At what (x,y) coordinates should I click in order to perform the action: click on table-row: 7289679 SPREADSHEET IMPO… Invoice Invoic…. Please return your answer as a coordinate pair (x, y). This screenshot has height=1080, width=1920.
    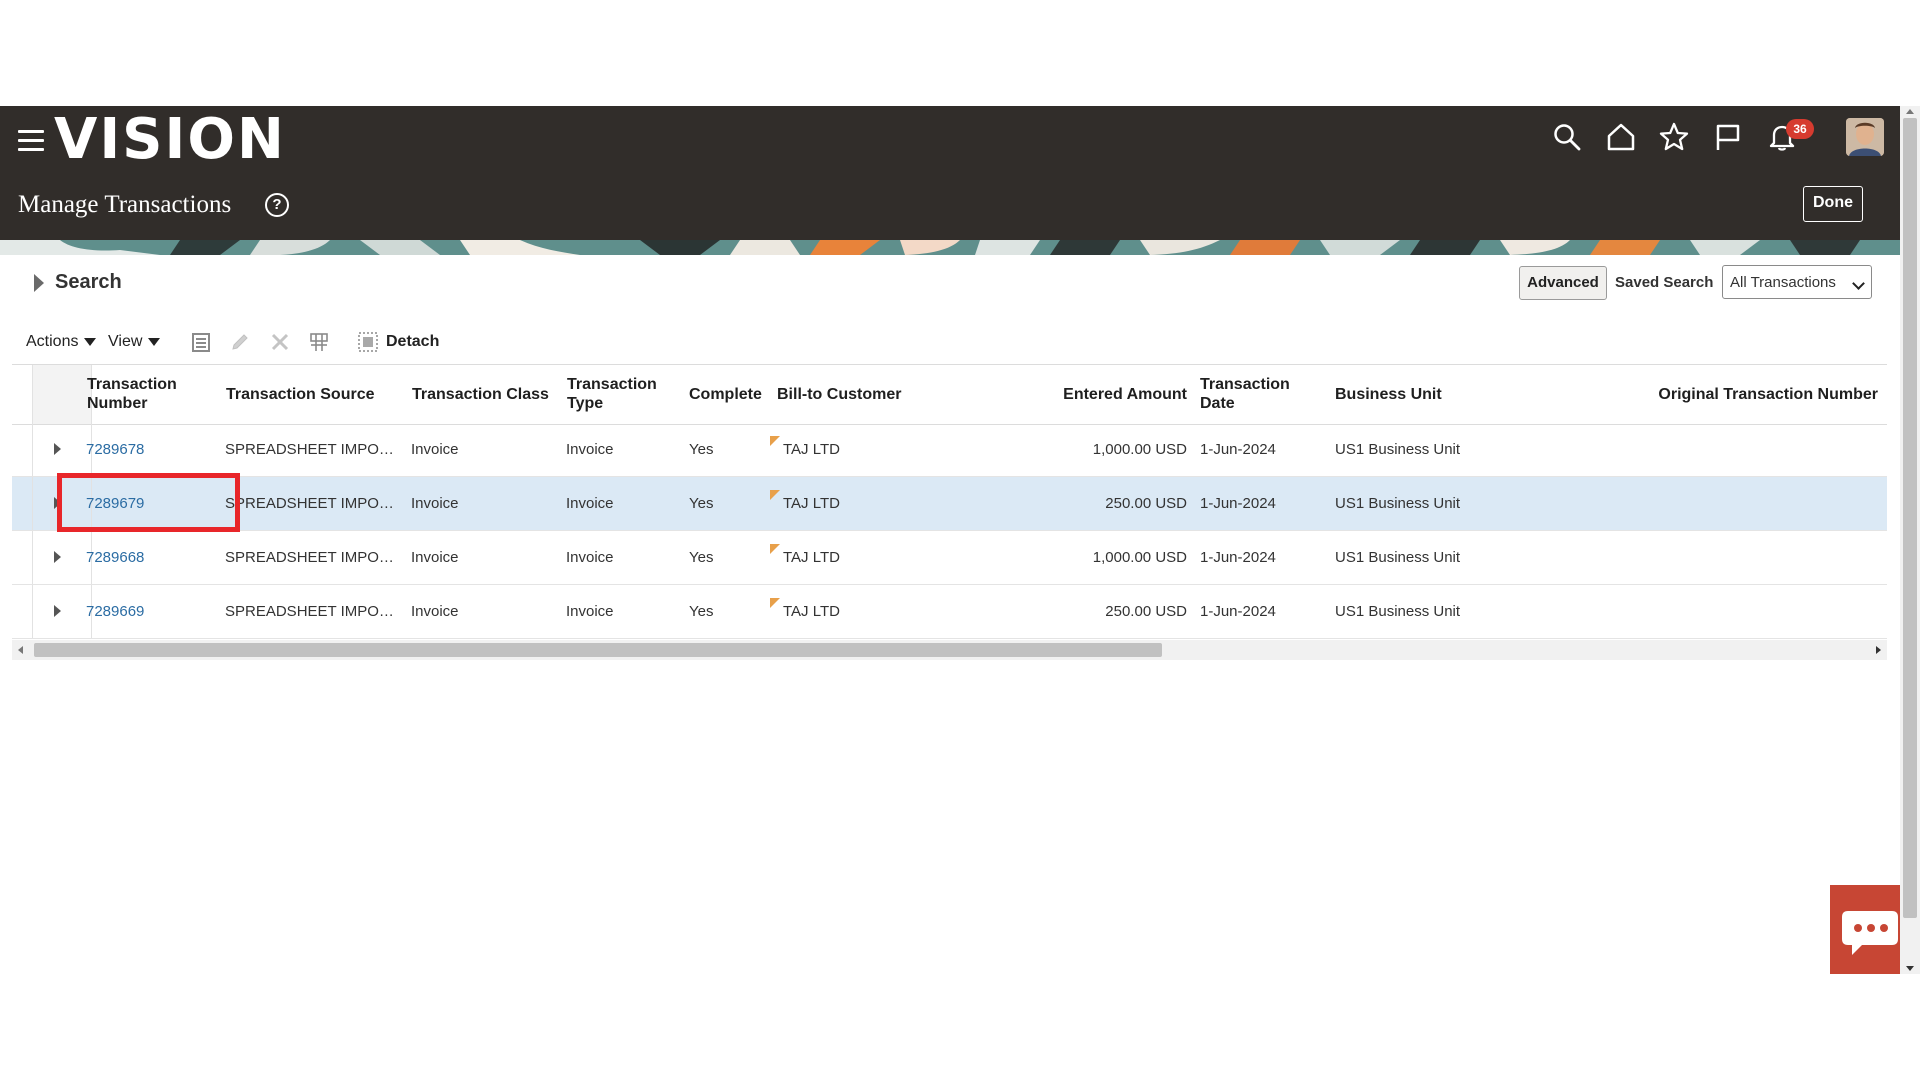
    Looking at the image, I should click on (949, 504).